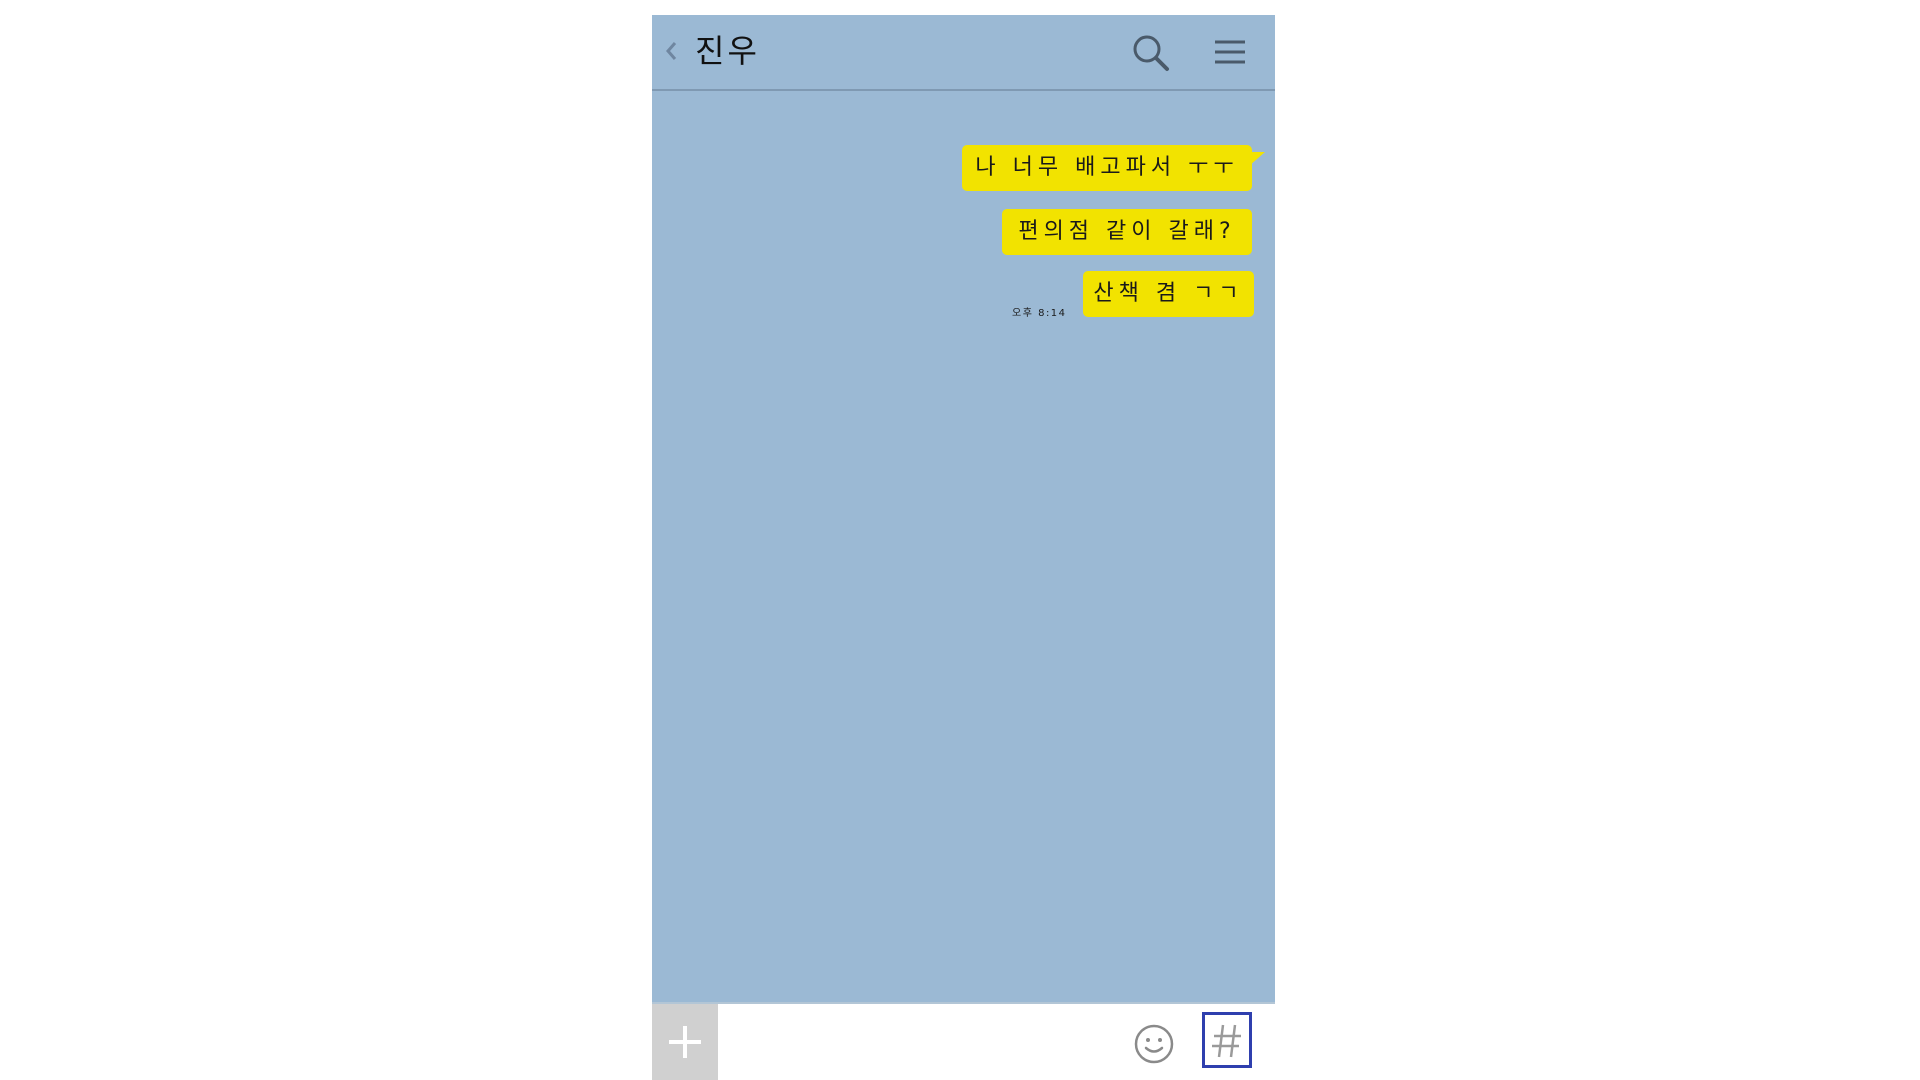 Image resolution: width=1920 pixels, height=1080 pixels. I want to click on emoji-icon, so click(1154, 1044).